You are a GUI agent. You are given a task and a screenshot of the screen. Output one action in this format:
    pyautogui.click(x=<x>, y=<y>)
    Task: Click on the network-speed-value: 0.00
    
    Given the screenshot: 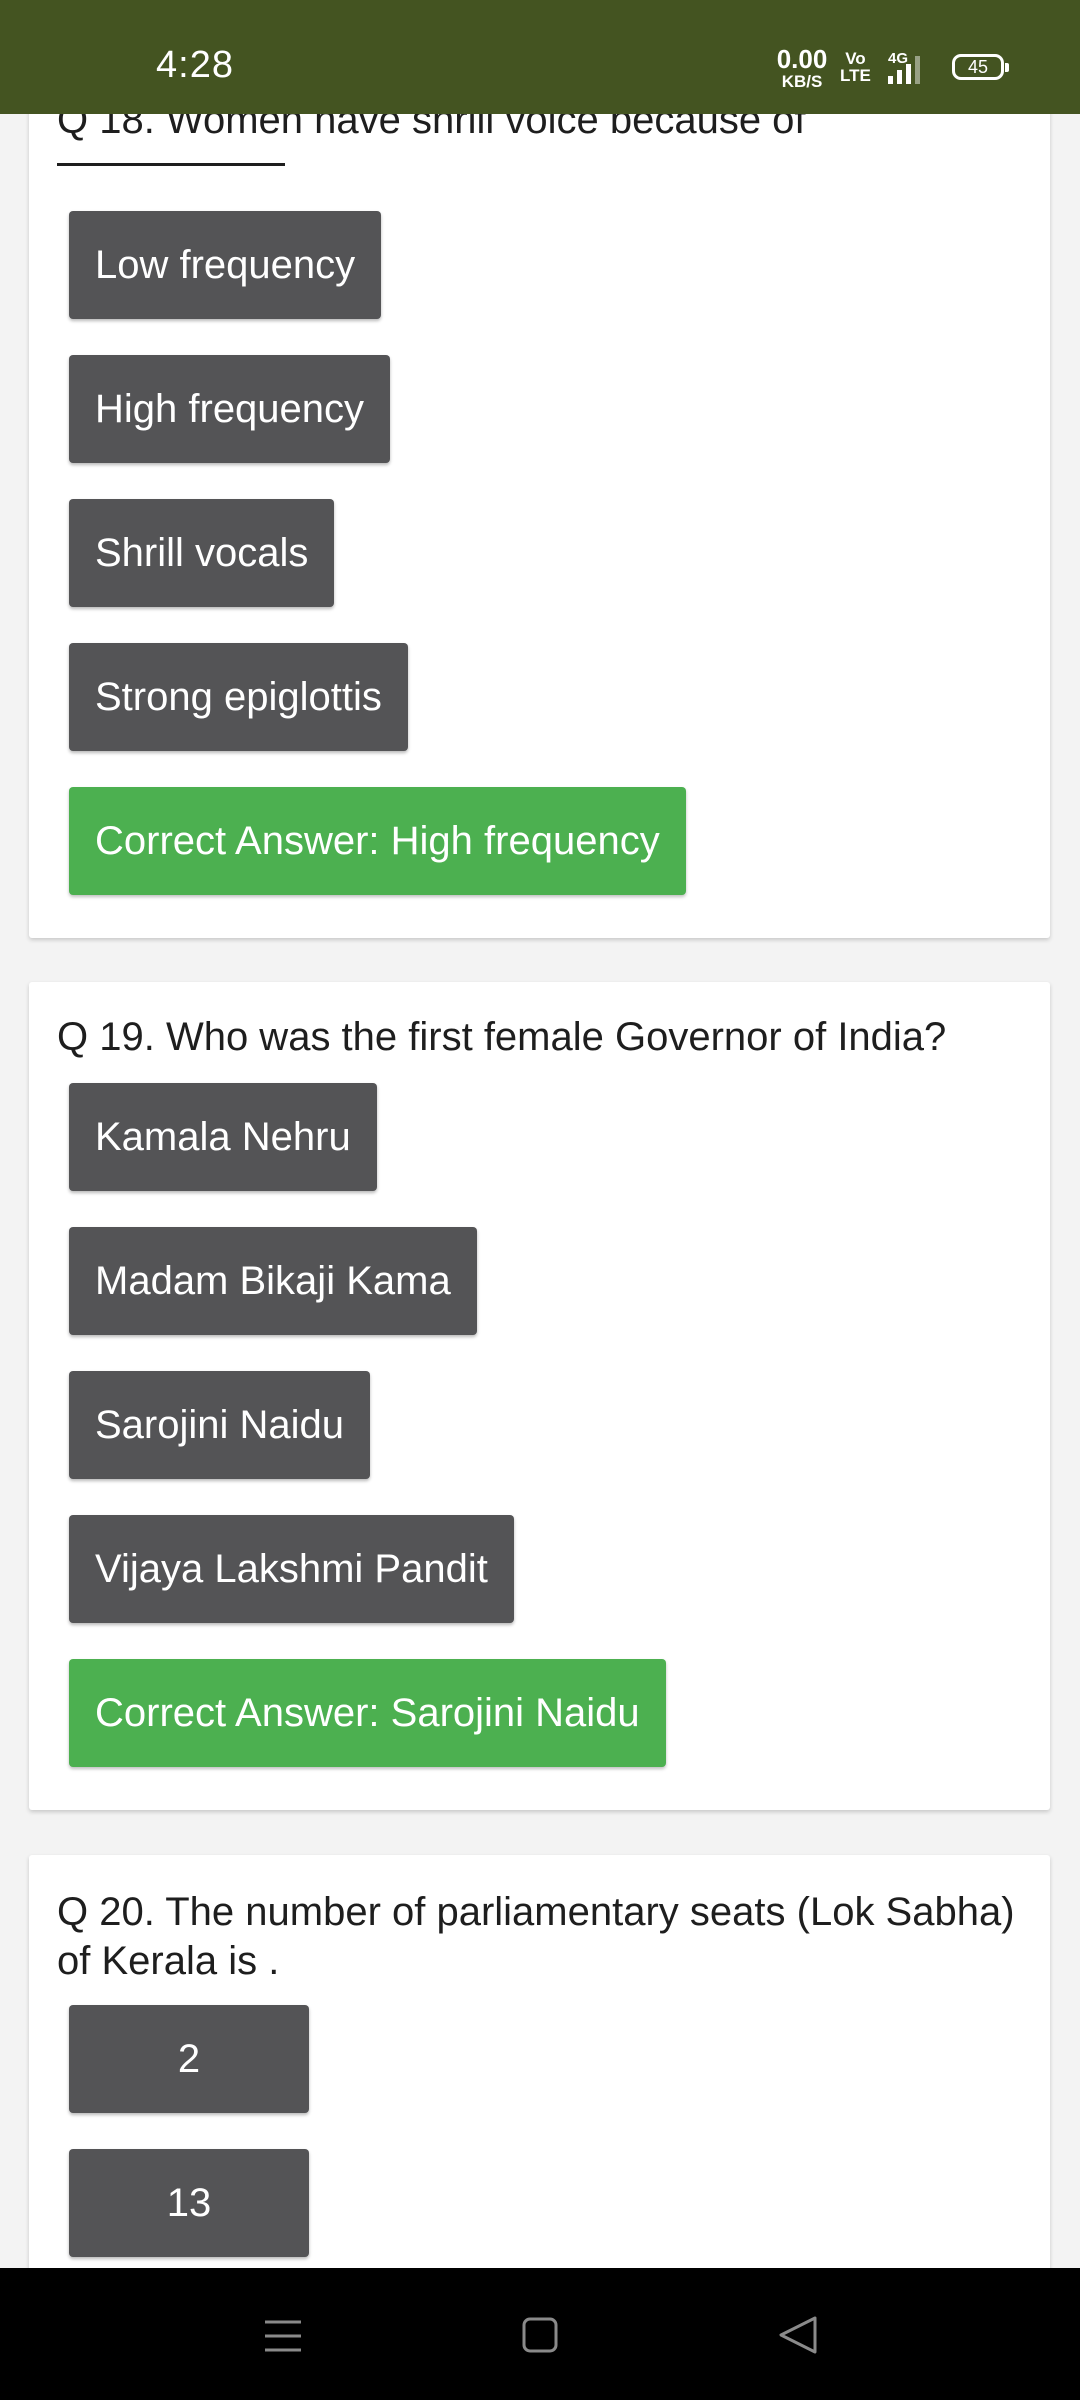 What is the action you would take?
    pyautogui.click(x=802, y=59)
    